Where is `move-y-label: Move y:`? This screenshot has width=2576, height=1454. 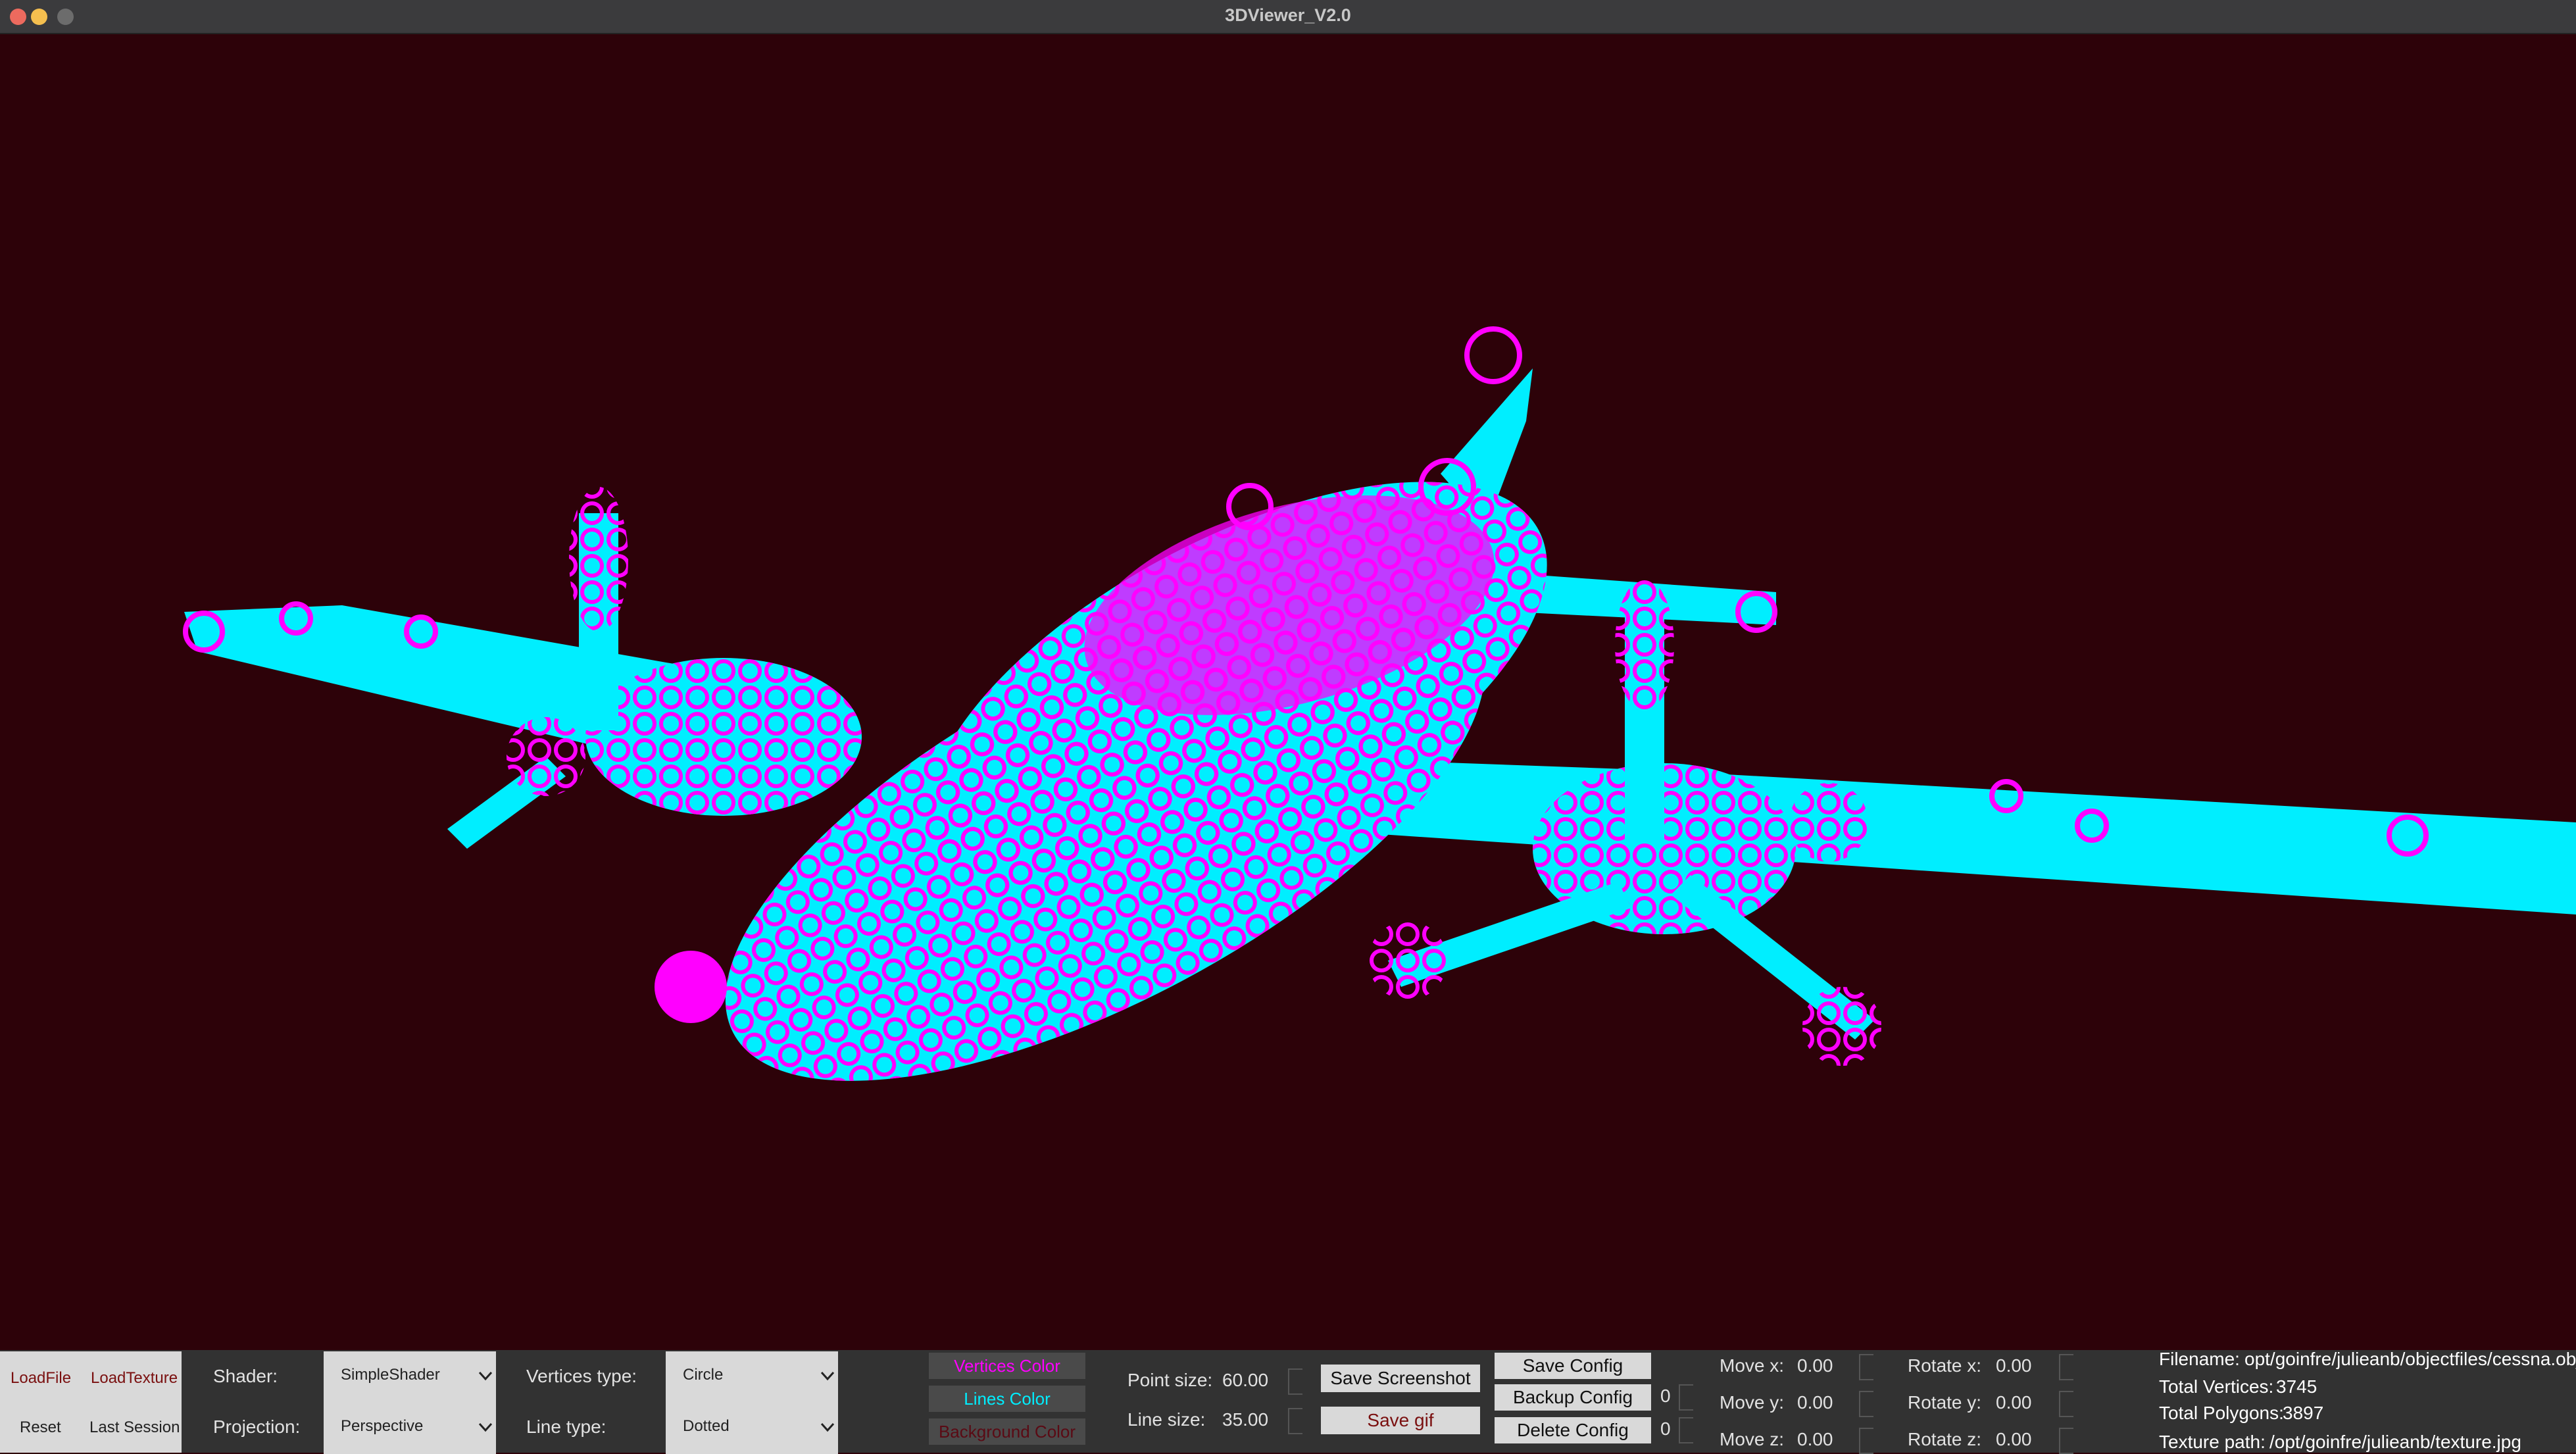
move-y-label: Move y: is located at coordinates (1752, 1402).